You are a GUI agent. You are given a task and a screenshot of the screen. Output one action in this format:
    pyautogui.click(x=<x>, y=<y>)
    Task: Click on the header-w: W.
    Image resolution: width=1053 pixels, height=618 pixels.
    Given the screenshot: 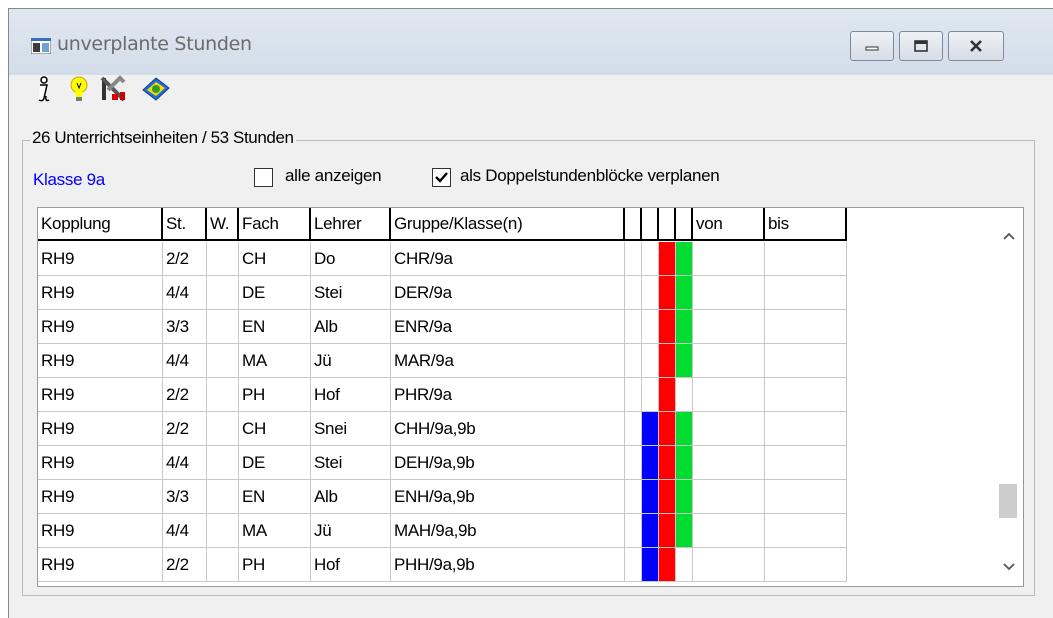 What is the action you would take?
    pyautogui.click(x=223, y=224)
    